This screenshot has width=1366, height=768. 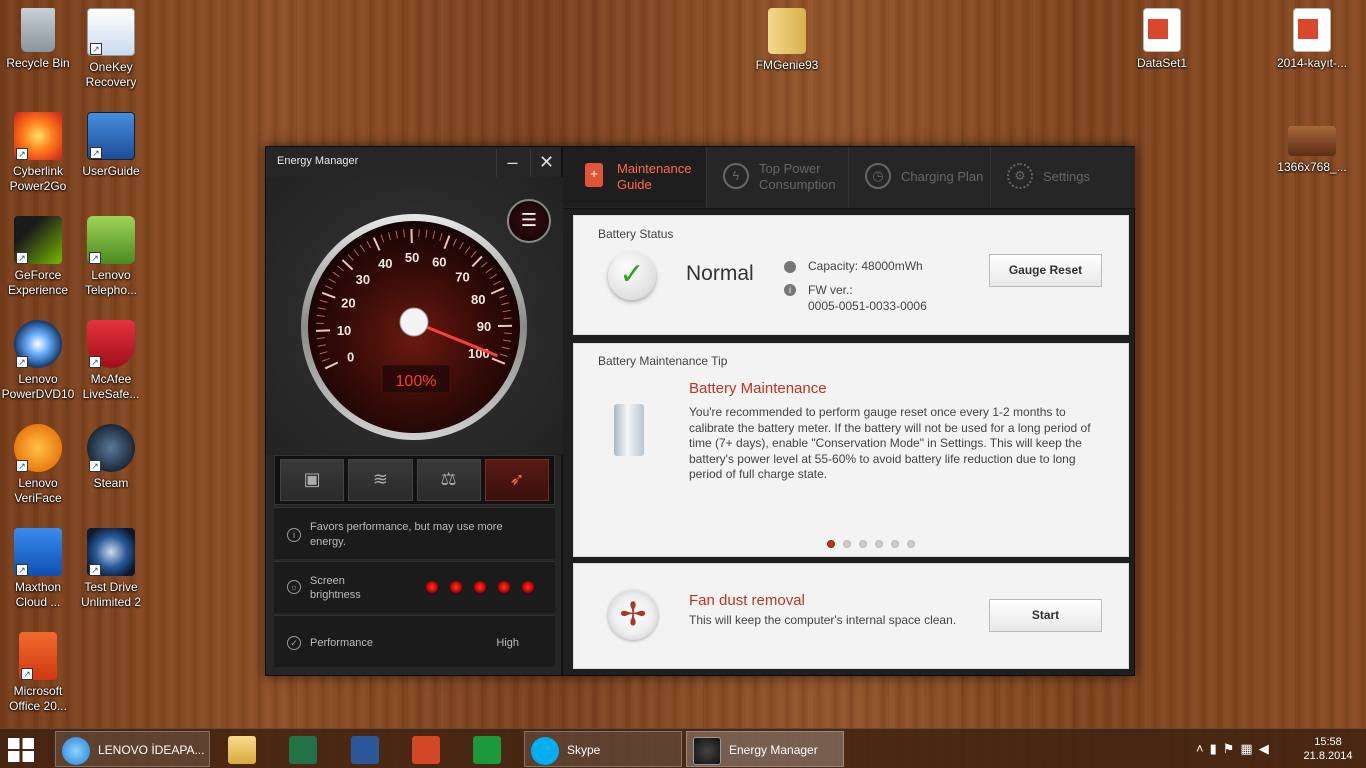 I want to click on tip-pager, so click(x=851, y=544).